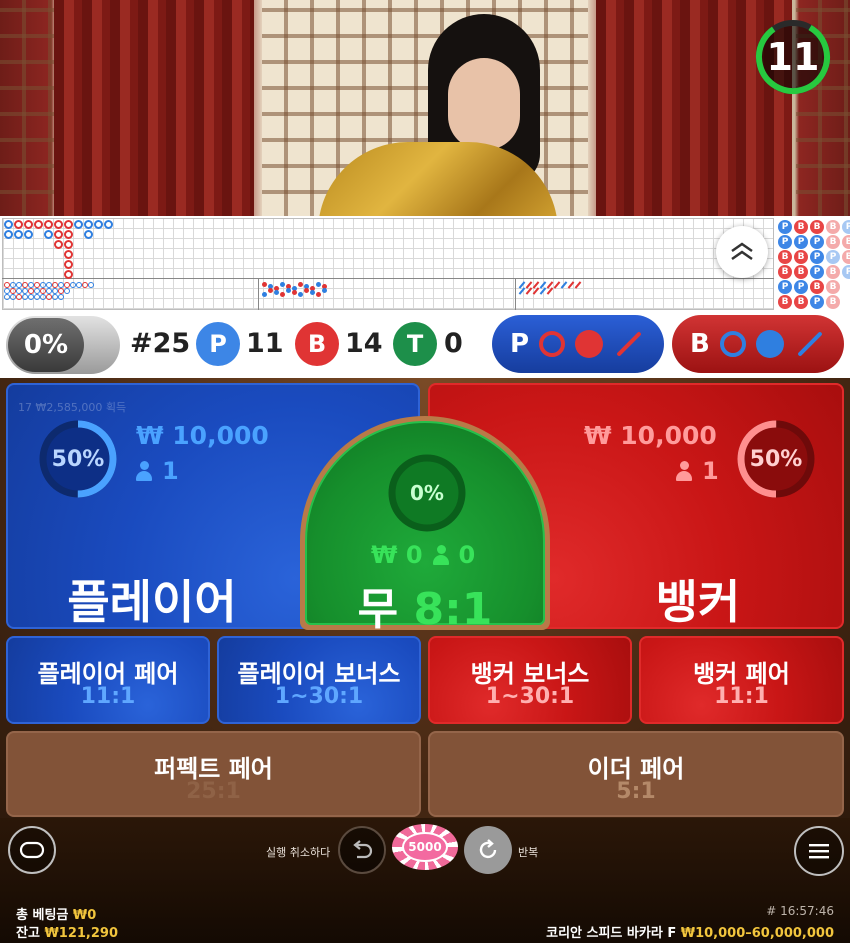 The image size is (850, 943). I want to click on player-pair-odds: 11:1, so click(108, 696).